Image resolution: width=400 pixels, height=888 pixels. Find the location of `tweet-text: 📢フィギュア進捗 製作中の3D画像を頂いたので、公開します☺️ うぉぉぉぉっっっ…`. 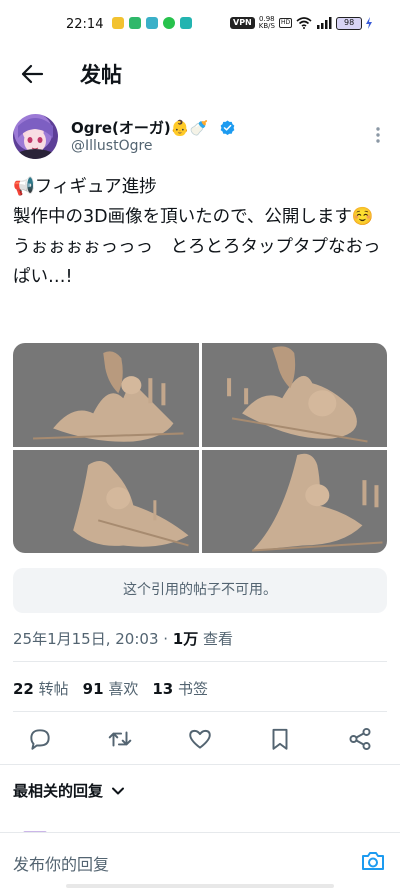

tweet-text: 📢フィギュア進捗 製作中の3D画像を頂いたので、公開します☺️ うぉぉぉぉっっっ… is located at coordinates (197, 232).